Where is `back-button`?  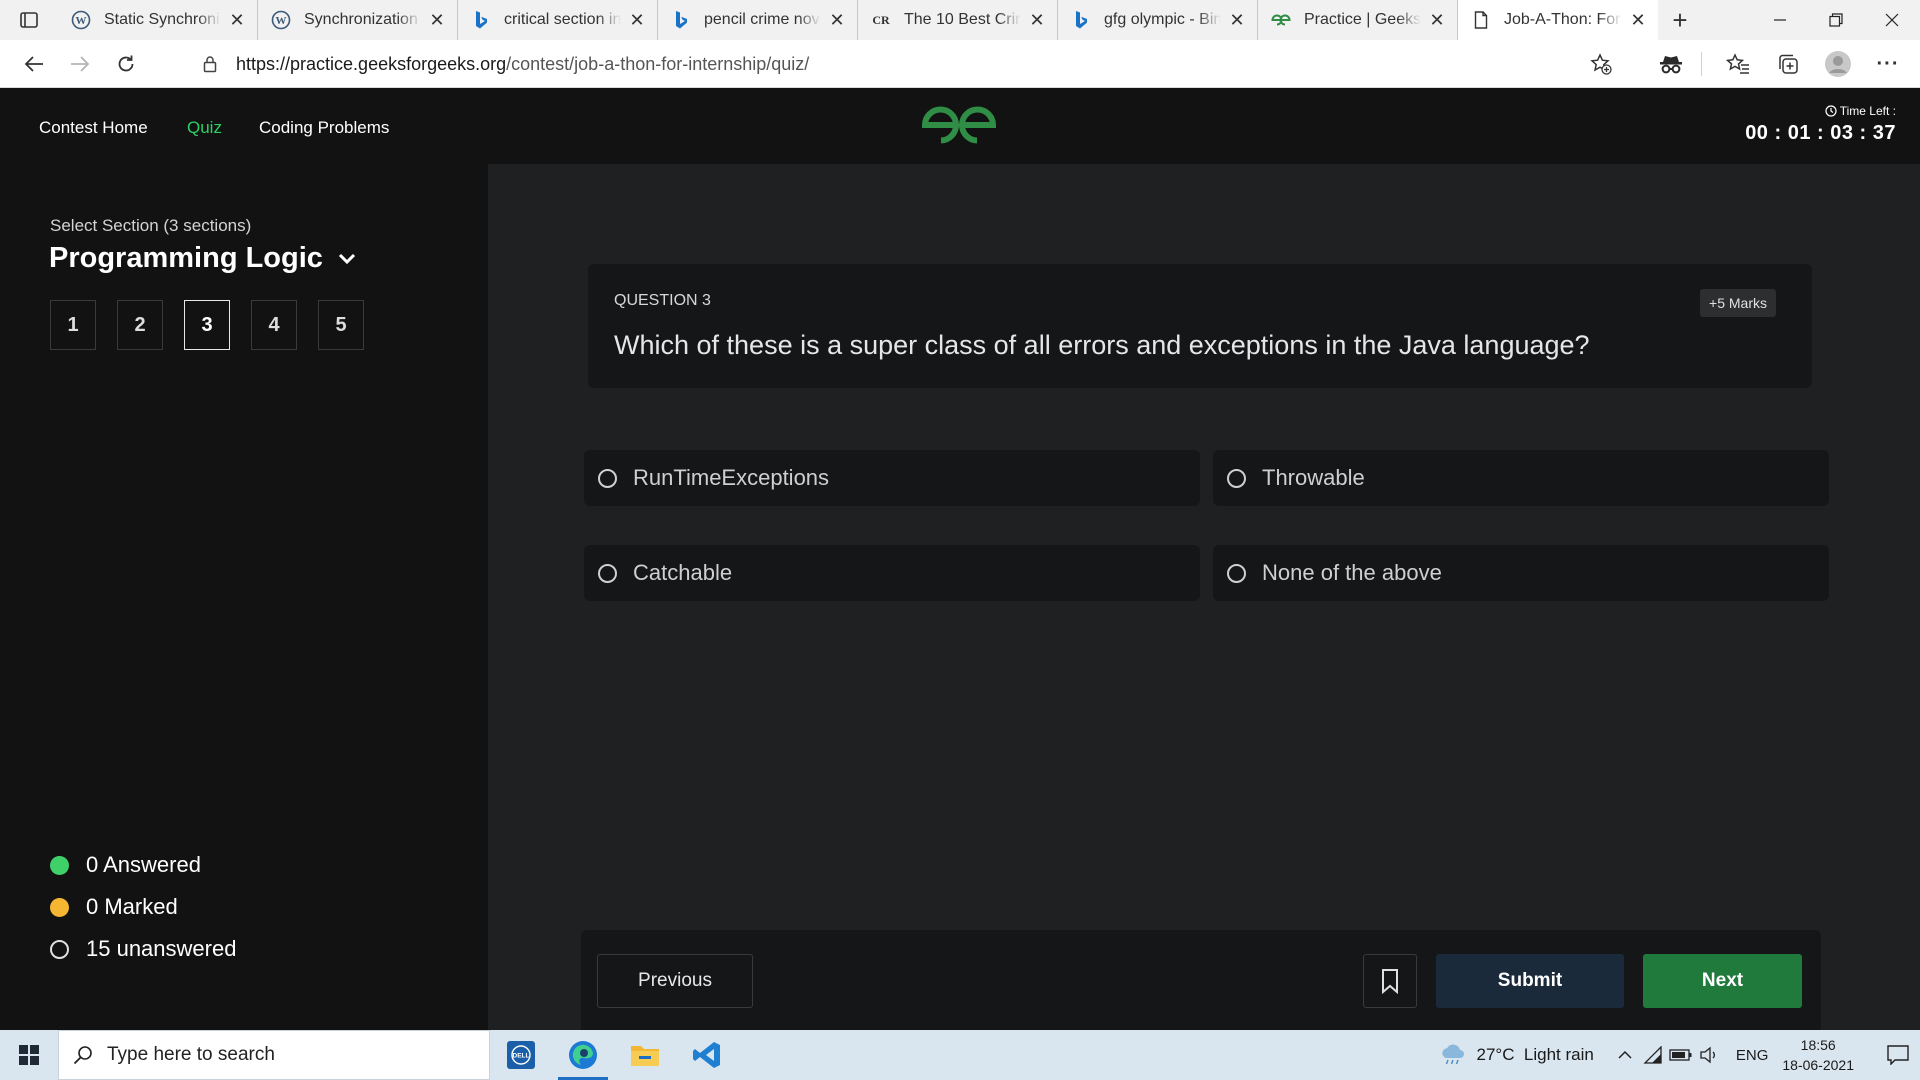 back-button is located at coordinates (34, 64).